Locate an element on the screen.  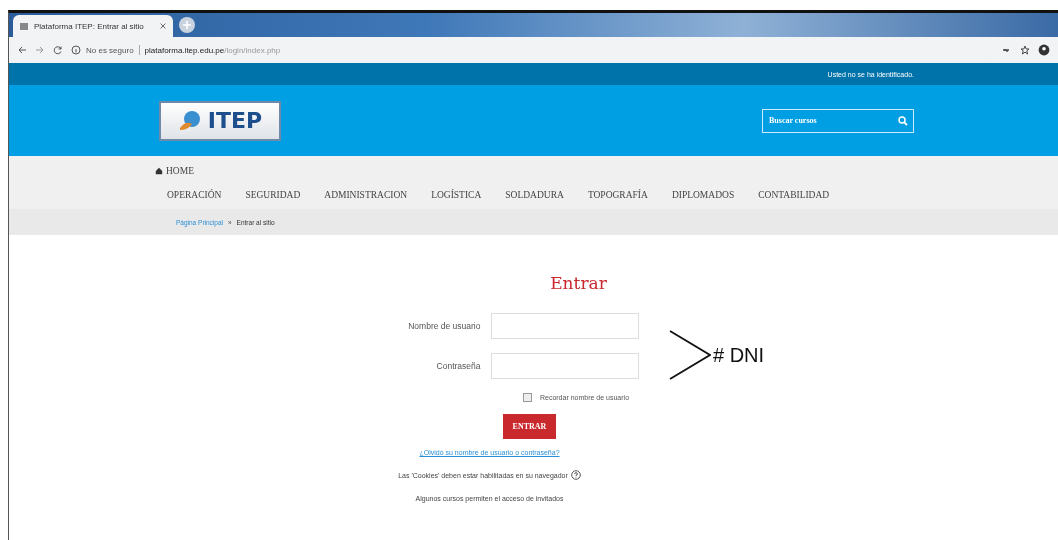
nav-link: DIPLOMADOS is located at coordinates (703, 194).